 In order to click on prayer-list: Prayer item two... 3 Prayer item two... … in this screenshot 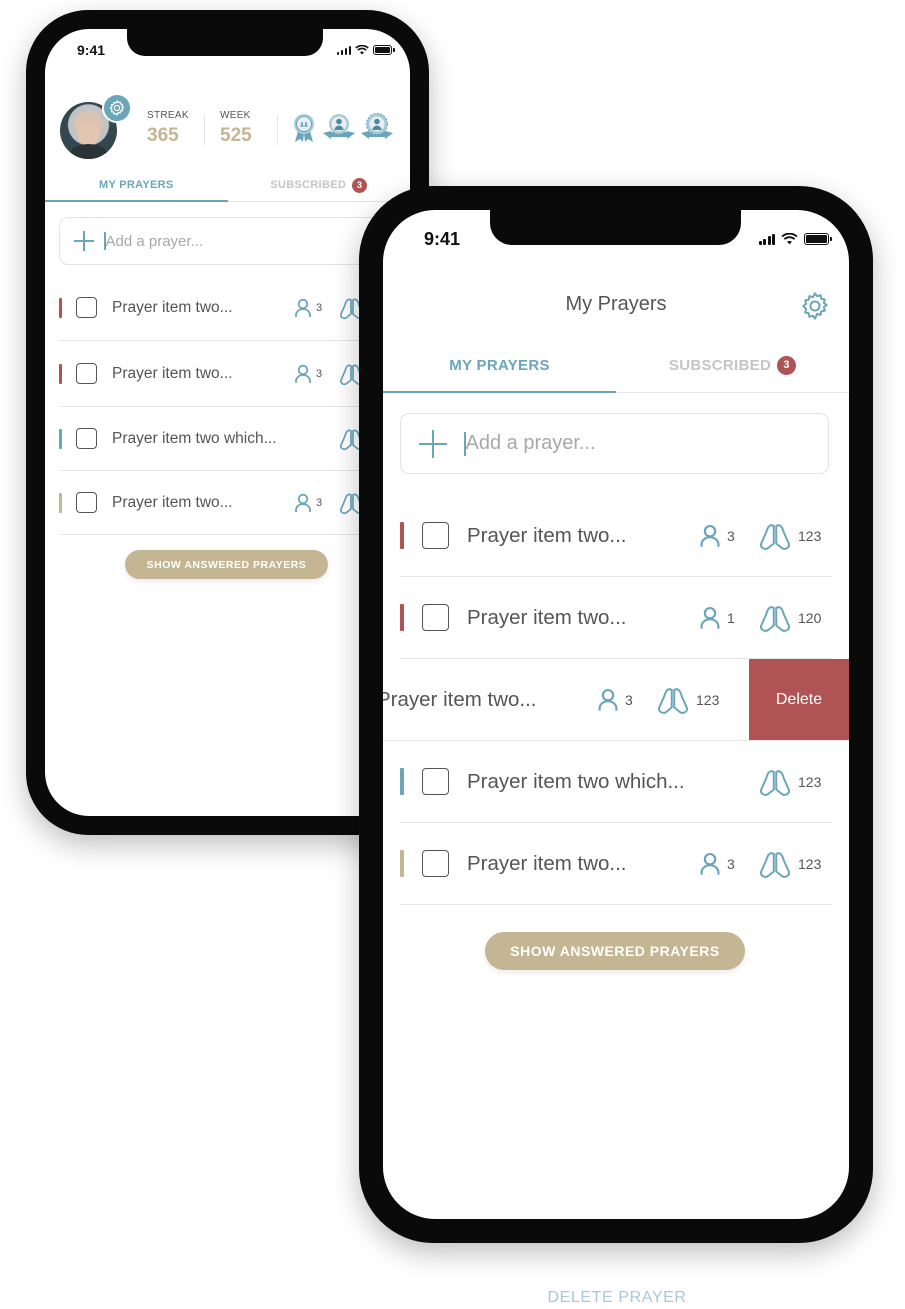, I will do `click(234, 405)`.